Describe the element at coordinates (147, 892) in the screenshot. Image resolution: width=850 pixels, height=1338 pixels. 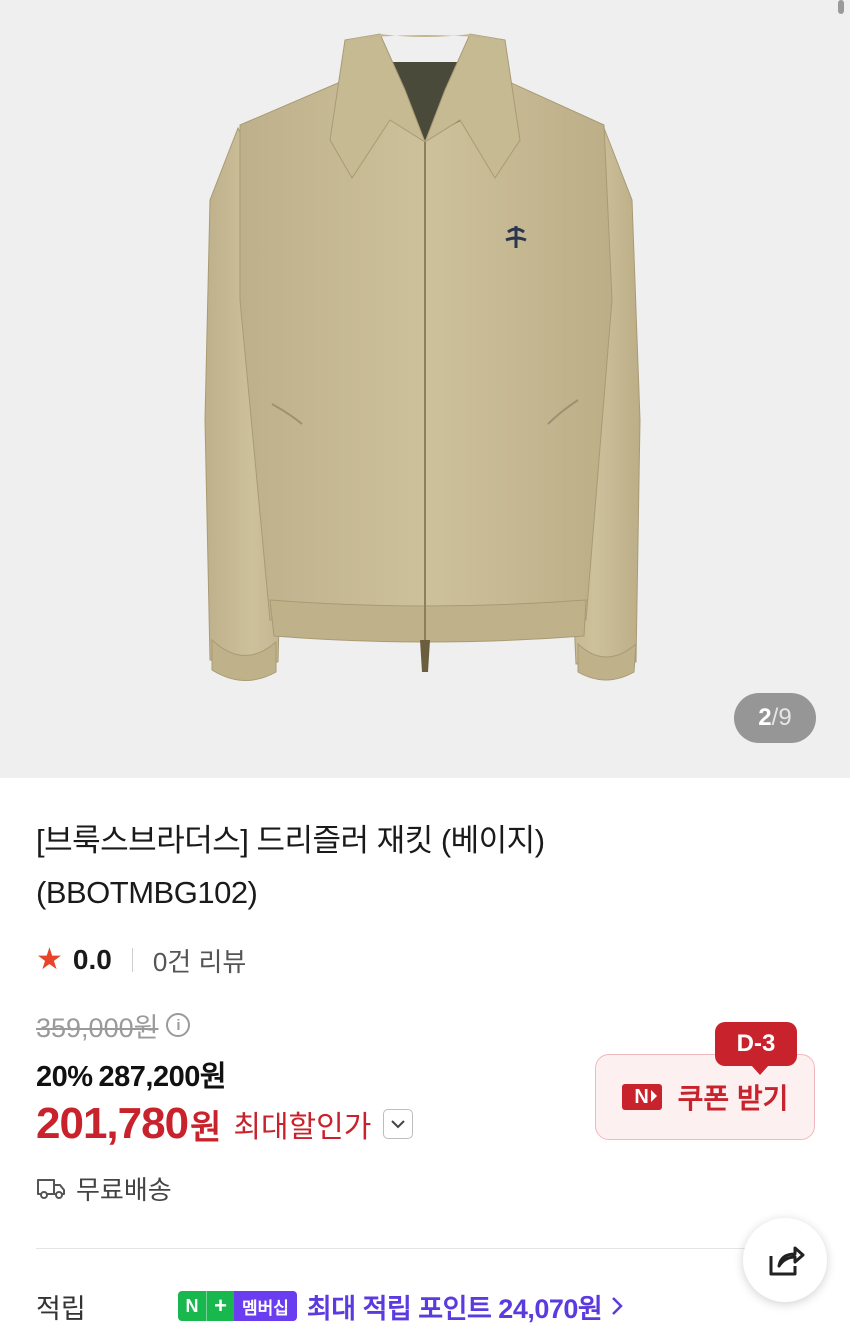
I see `product-title-line-2: (BBOTMBG102)` at that location.